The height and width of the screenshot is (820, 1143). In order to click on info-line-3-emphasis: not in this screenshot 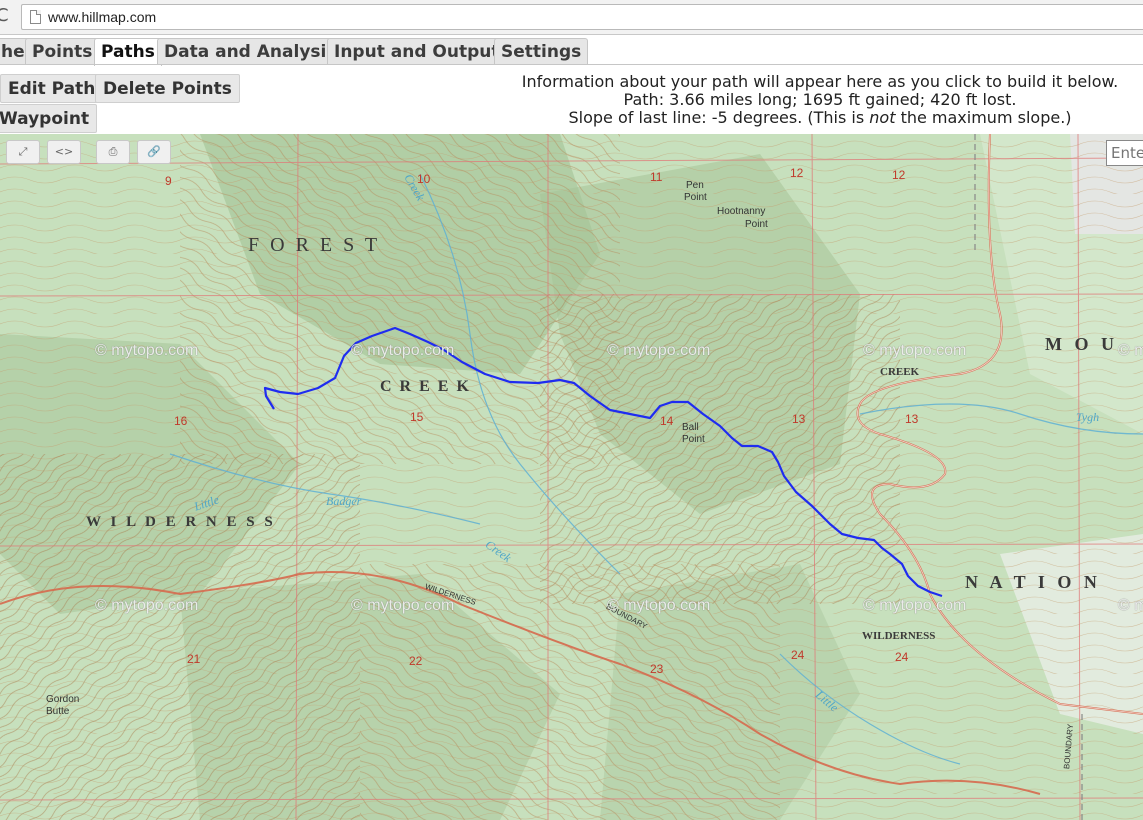, I will do `click(882, 117)`.